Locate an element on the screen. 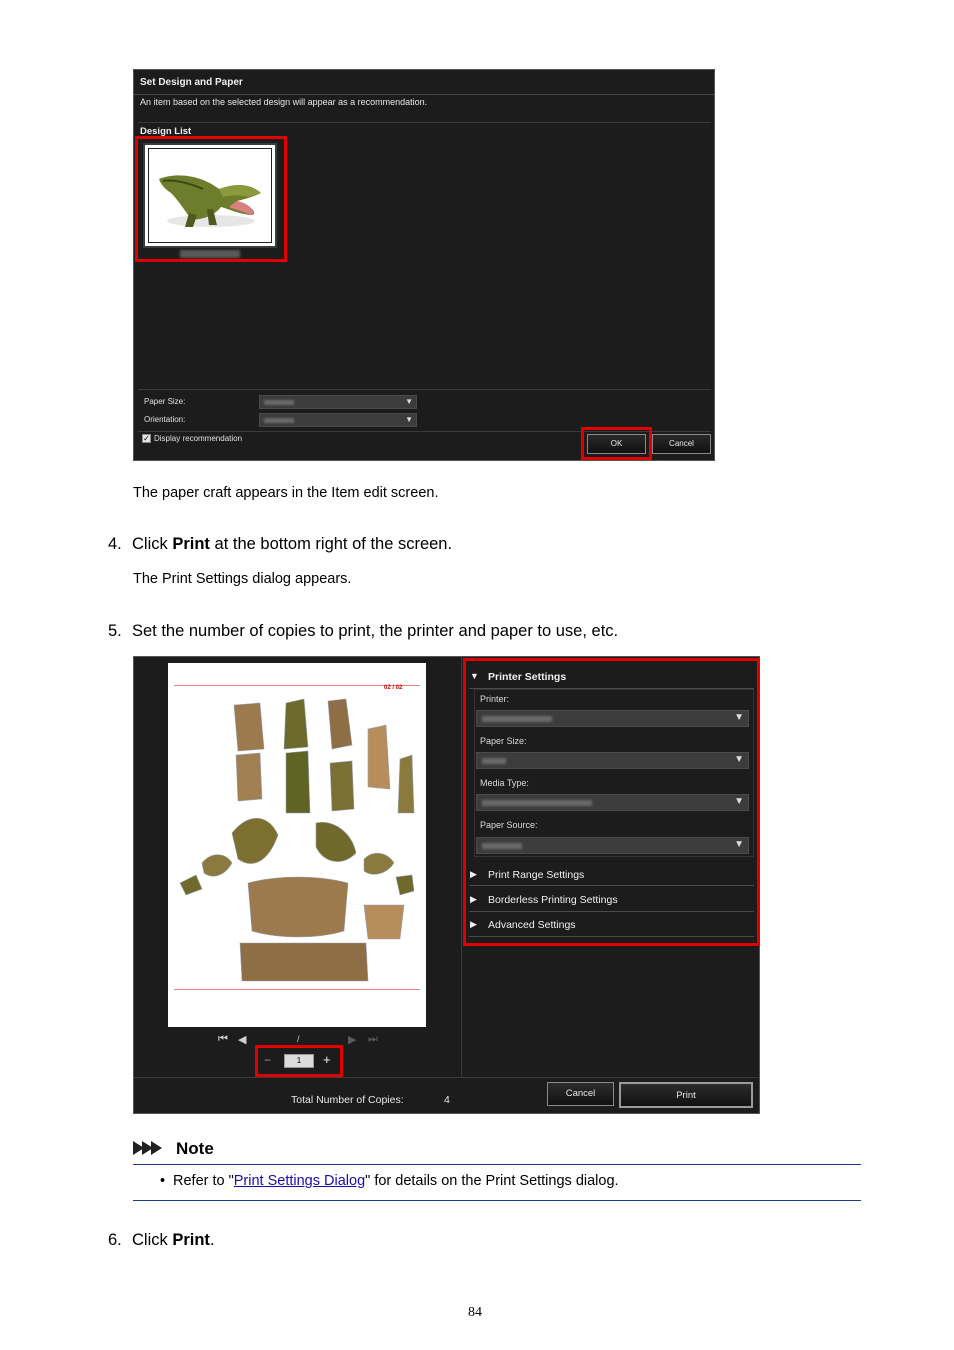 Image resolution: width=954 pixels, height=1350 pixels. last-page-icon: ⏭ is located at coordinates (373, 1039).